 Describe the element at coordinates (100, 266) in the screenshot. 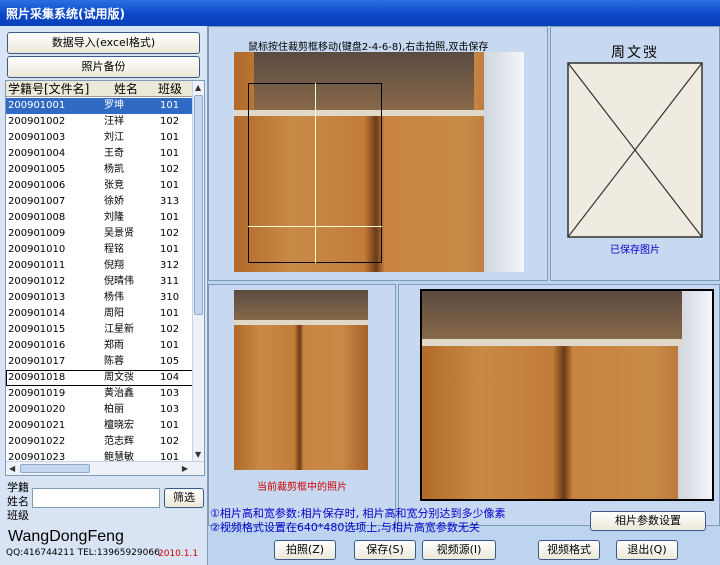

I see `table-row: 200901011 倪翔 312` at that location.